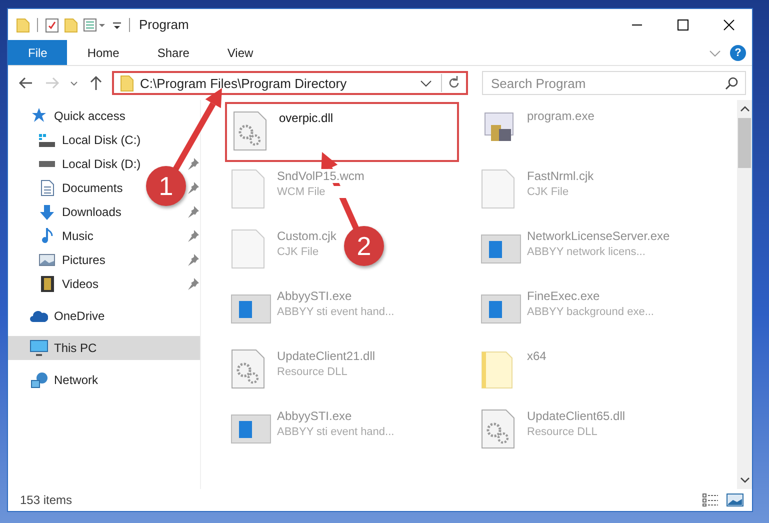 The width and height of the screenshot is (769, 523). Describe the element at coordinates (84, 260) in the screenshot. I see `sidebar-item: Pictures` at that location.